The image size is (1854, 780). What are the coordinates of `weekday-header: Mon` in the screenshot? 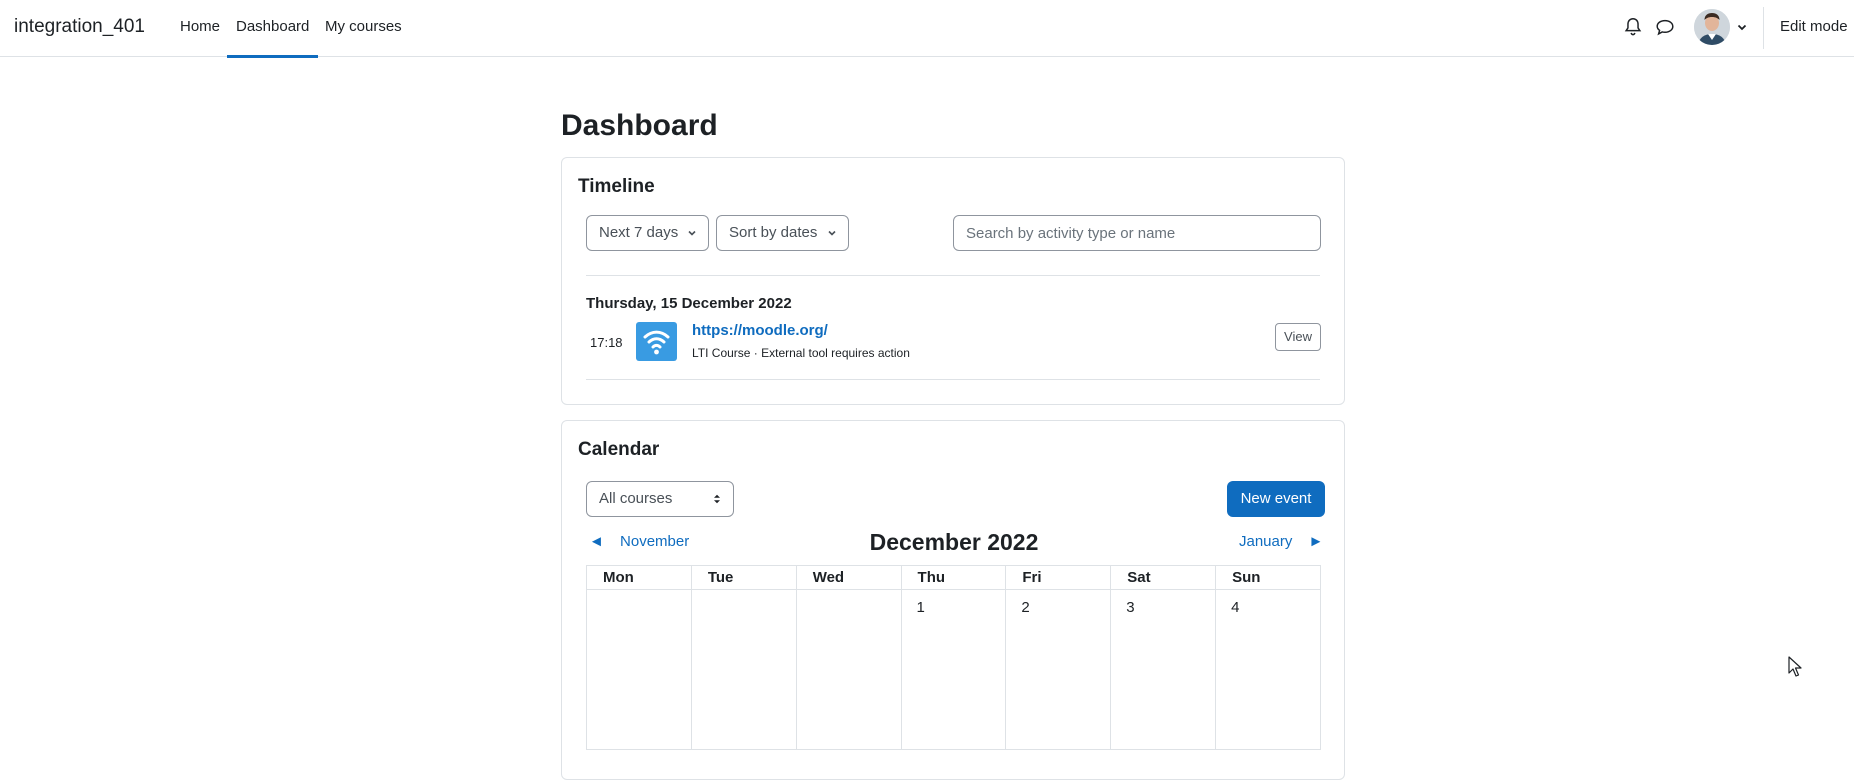 It's located at (639, 577).